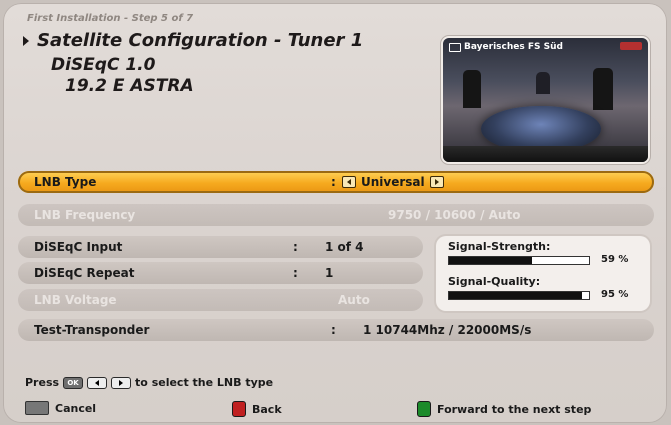 The width and height of the screenshot is (671, 425). I want to click on page-title: Satellite Configuration - Tuner 1, so click(193, 40).